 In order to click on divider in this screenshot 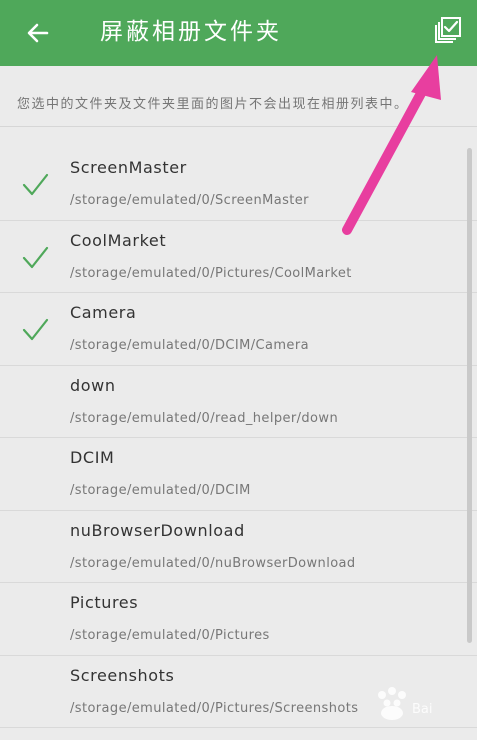, I will do `click(238, 126)`.